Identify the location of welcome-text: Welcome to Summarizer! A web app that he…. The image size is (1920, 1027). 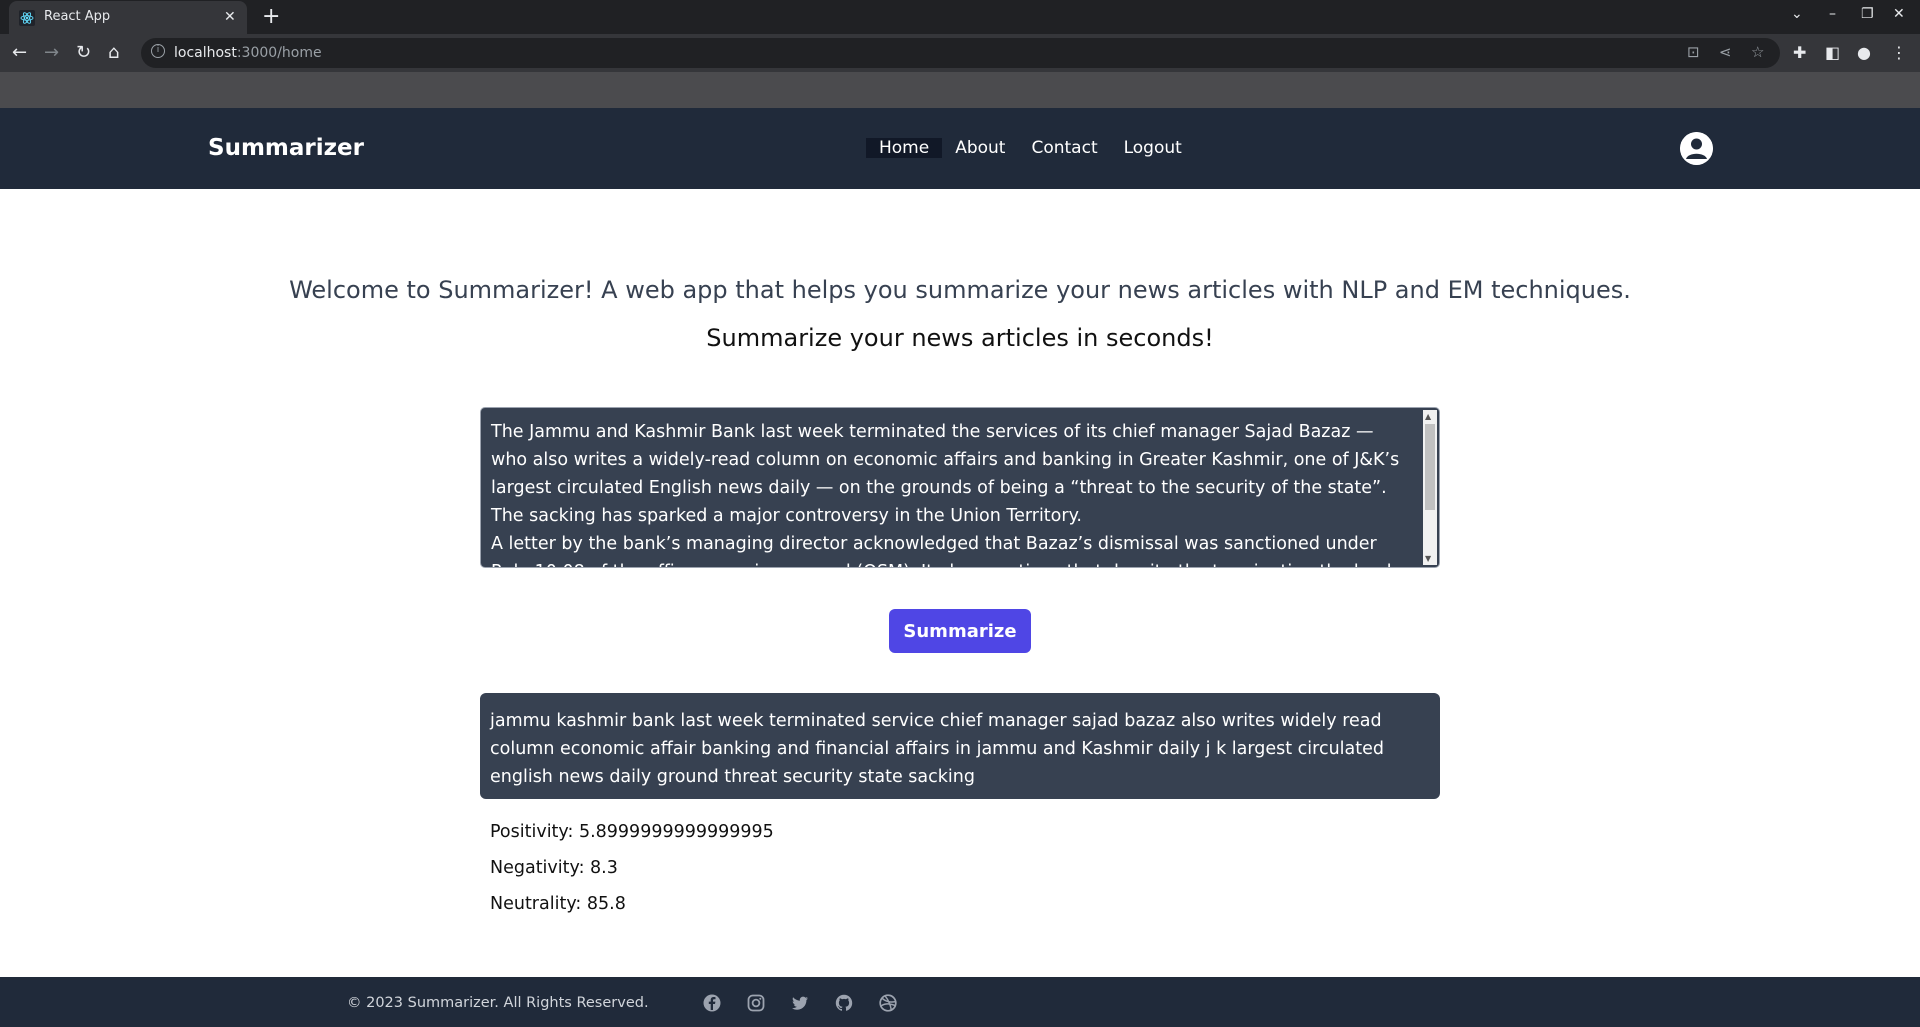
(960, 290).